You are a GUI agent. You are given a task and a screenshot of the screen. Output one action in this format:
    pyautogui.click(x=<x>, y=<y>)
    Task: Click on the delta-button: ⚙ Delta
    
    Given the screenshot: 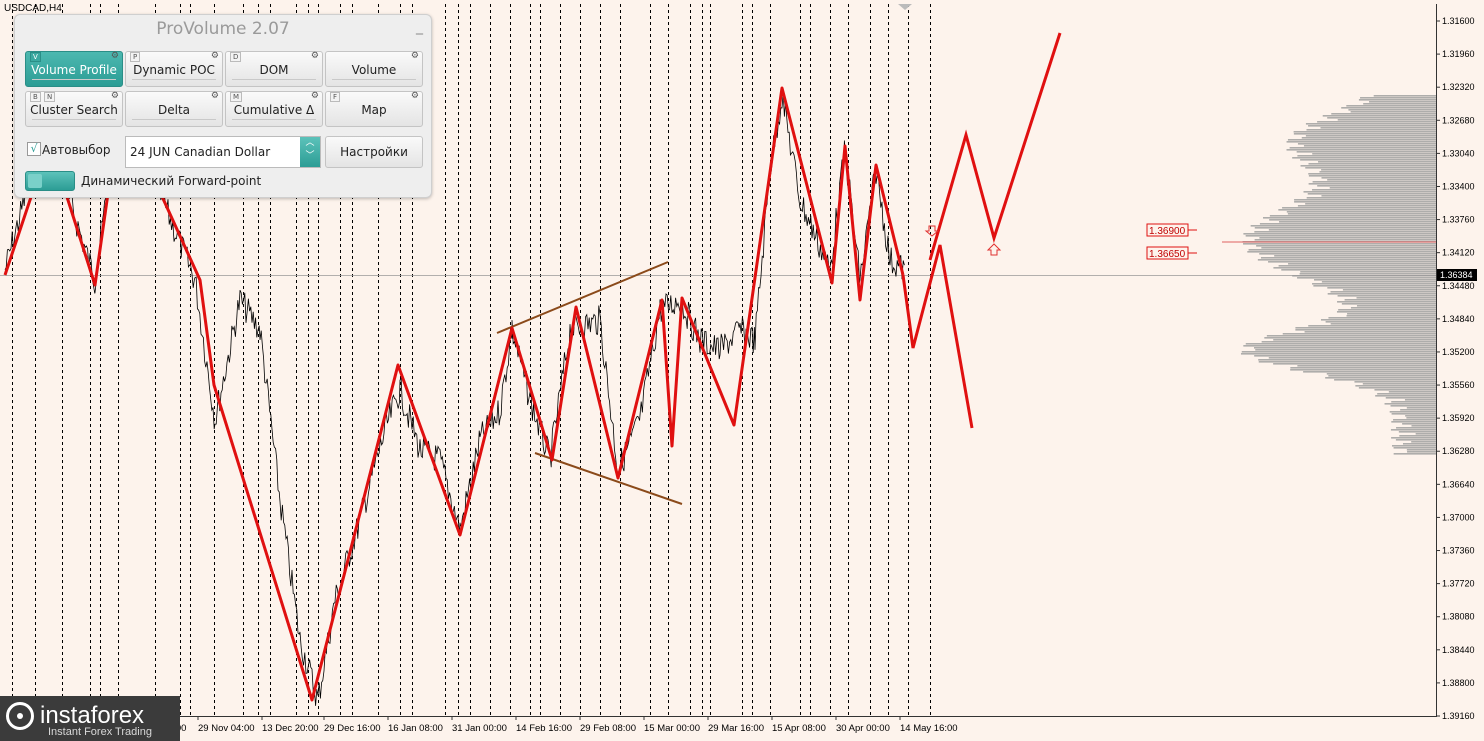 What is the action you would take?
    pyautogui.click(x=174, y=109)
    